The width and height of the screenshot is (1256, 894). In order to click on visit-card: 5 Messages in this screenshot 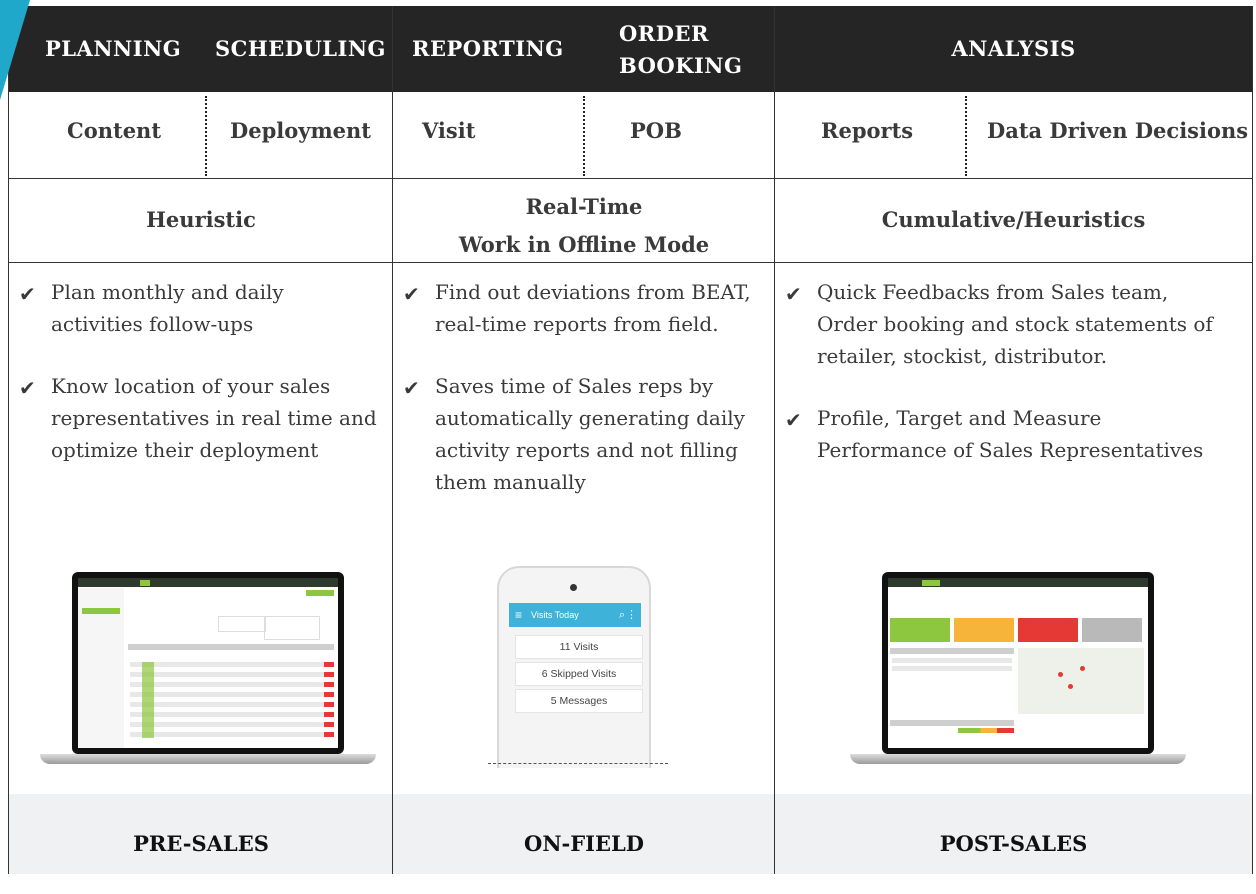, I will do `click(579, 701)`.